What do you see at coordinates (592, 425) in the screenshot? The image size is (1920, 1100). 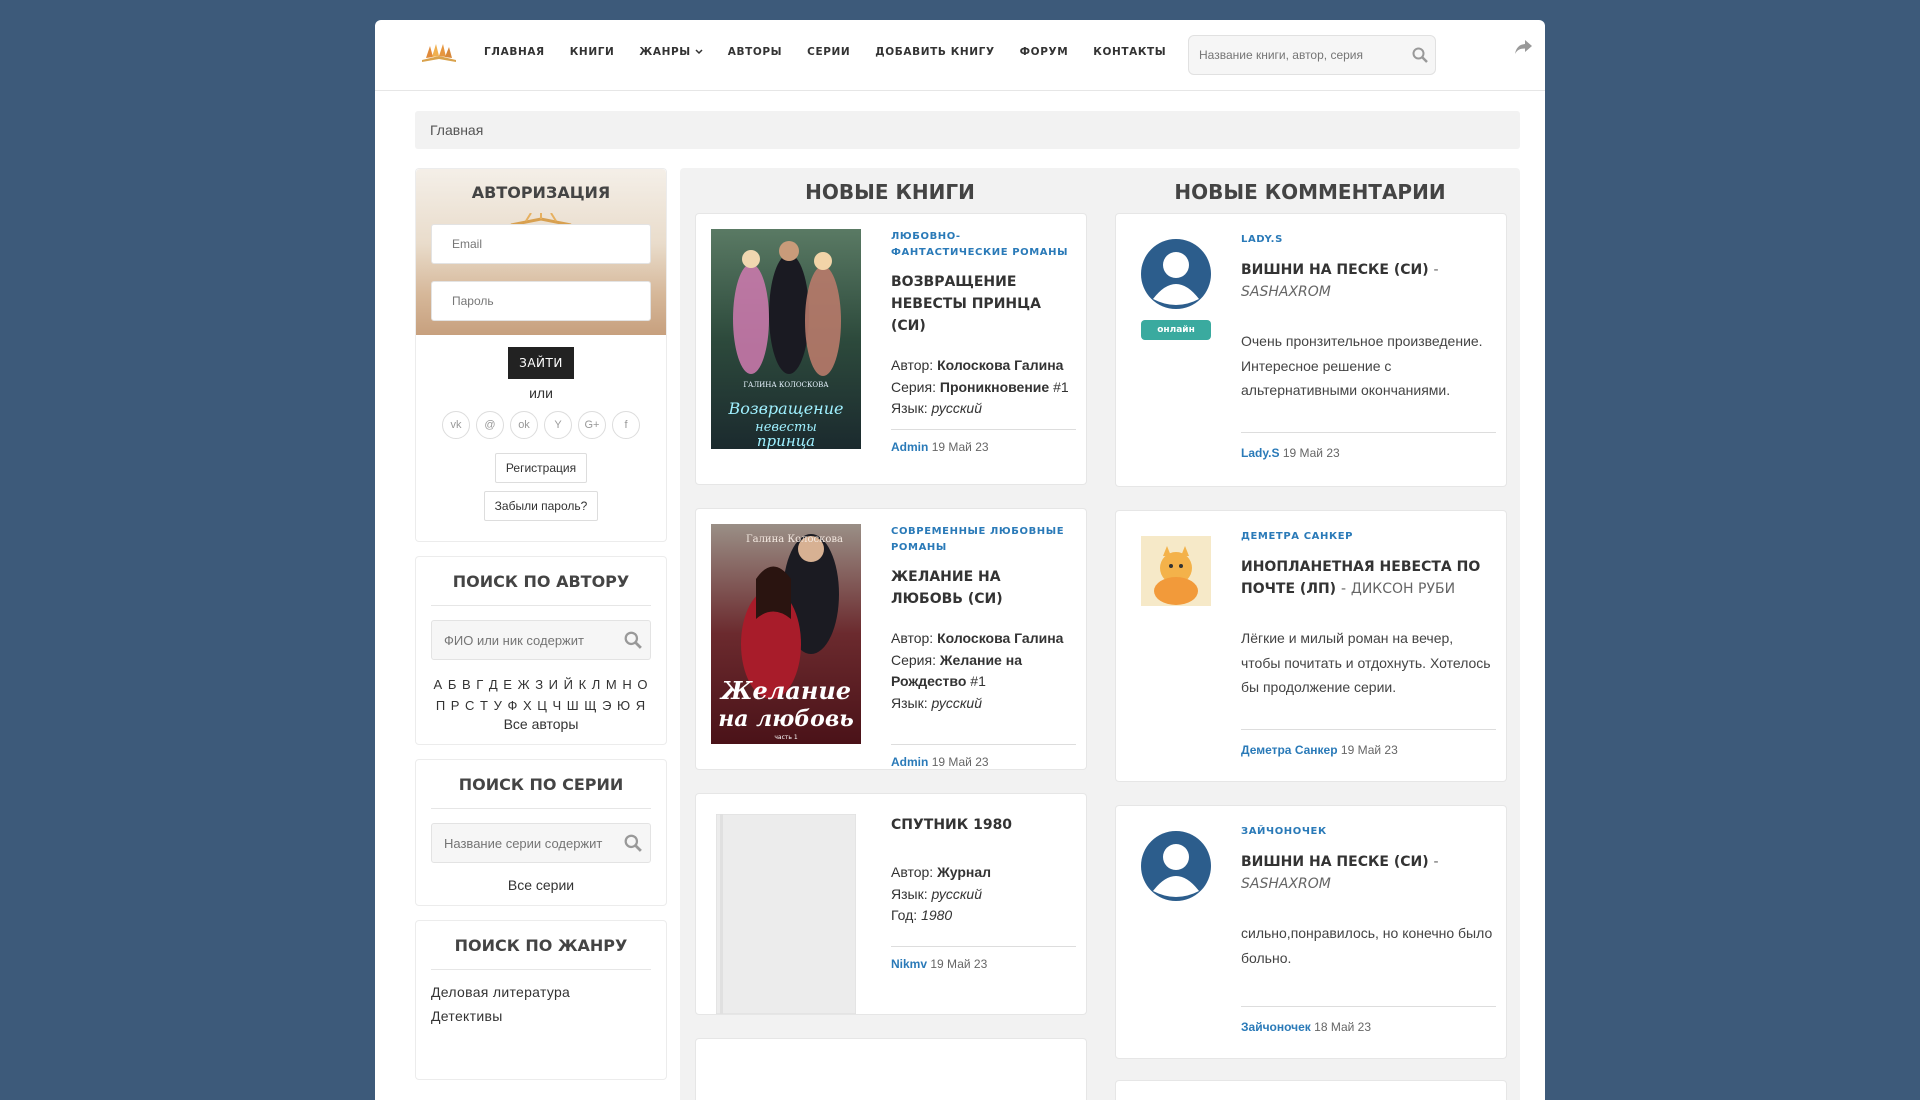 I see `google-plus-icon: G+` at bounding box center [592, 425].